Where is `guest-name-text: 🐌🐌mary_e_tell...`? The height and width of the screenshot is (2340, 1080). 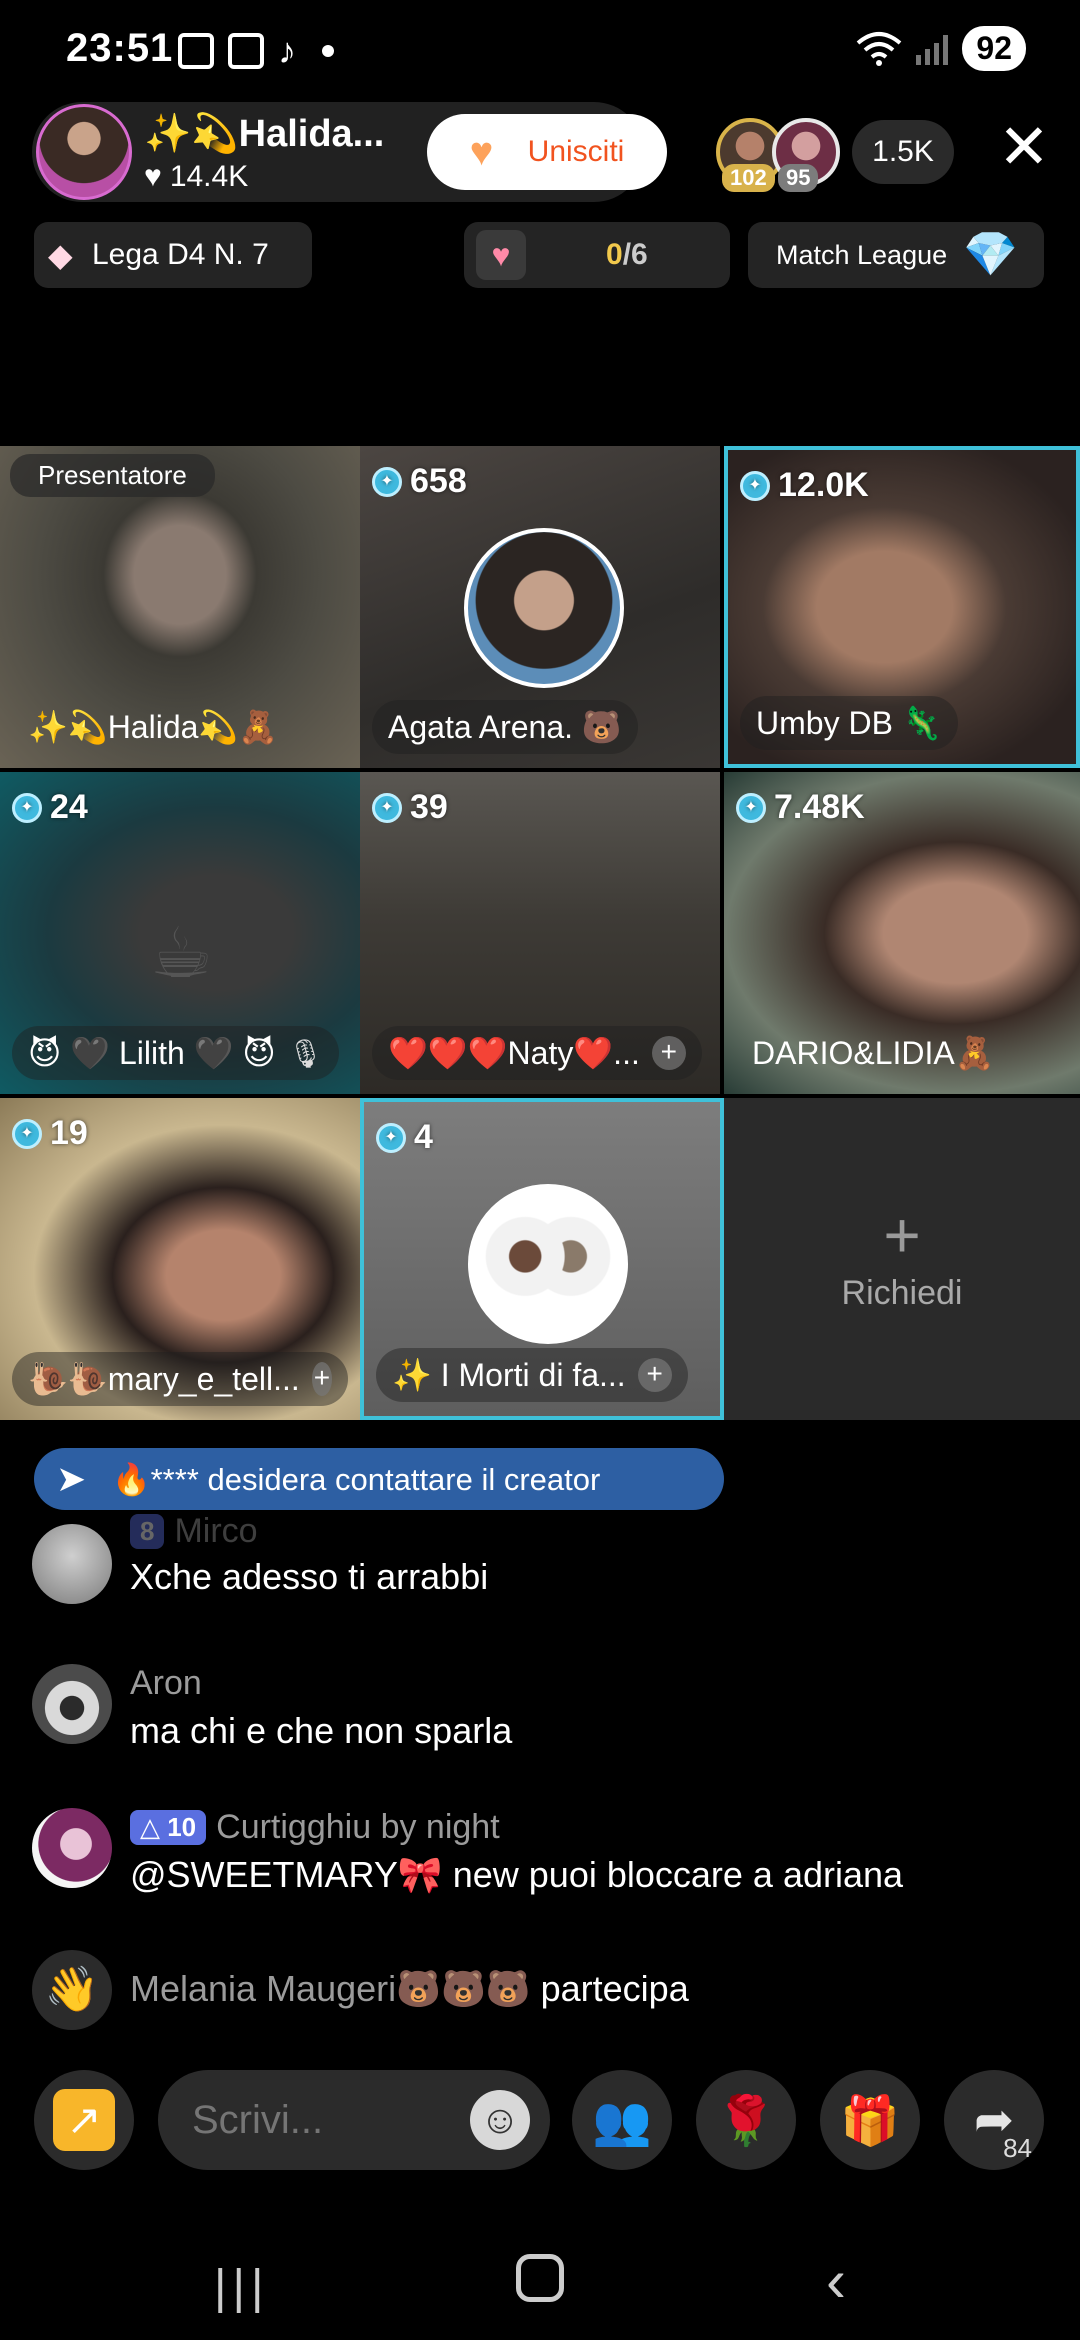
guest-name-text: 🐌🐌mary_e_tell... is located at coordinates (164, 1379).